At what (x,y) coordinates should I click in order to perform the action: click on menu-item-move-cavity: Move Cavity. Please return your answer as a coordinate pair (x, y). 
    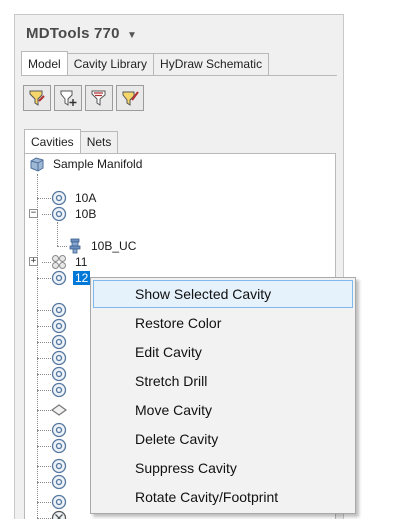
    Looking at the image, I should click on (223, 410).